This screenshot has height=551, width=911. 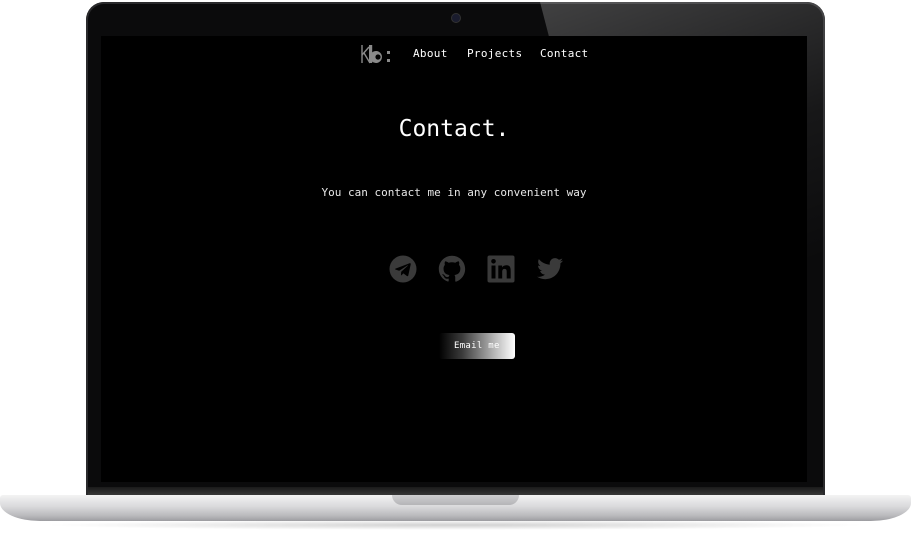 What do you see at coordinates (430, 53) in the screenshot?
I see `nav-link-about: About` at bounding box center [430, 53].